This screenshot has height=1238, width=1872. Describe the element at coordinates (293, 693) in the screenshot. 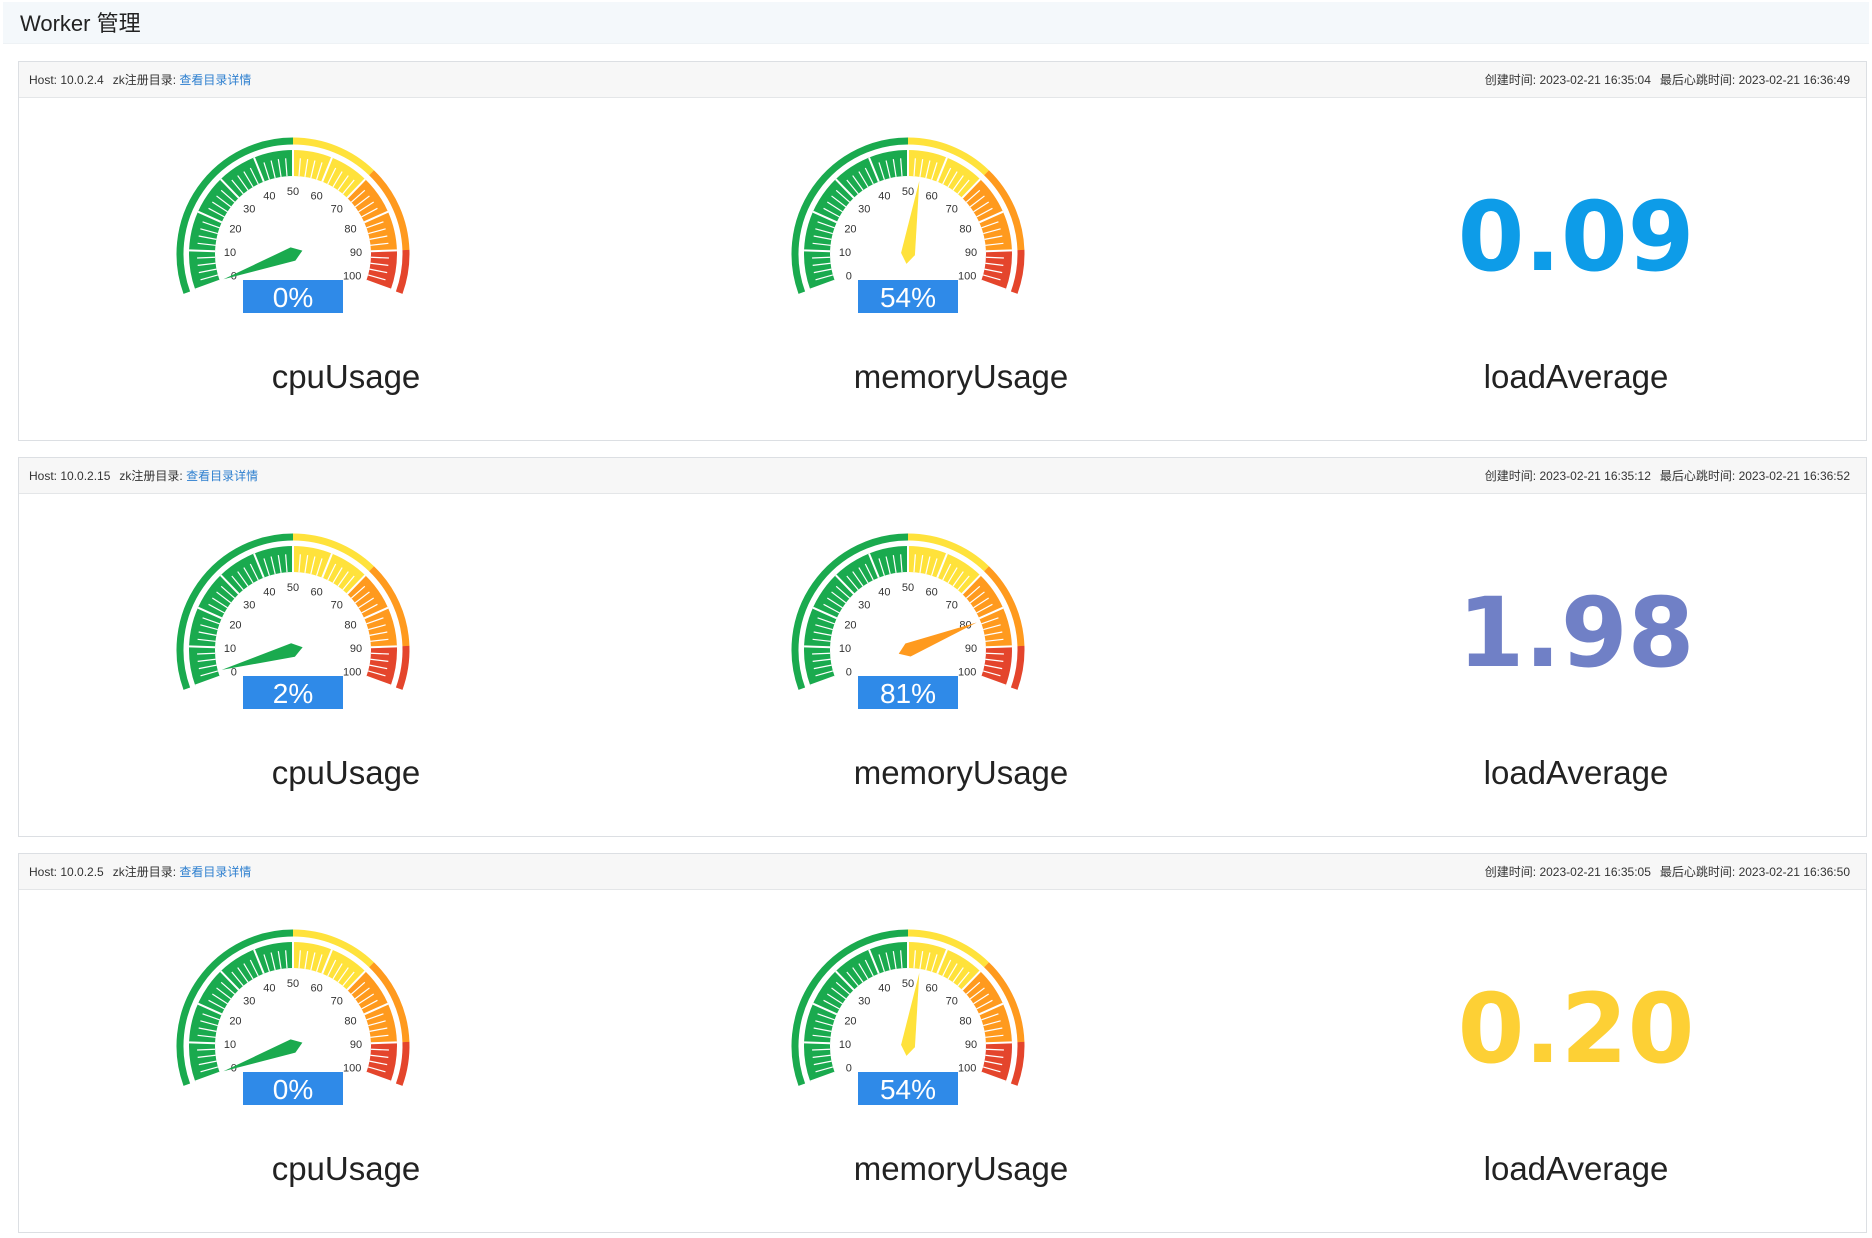

I see `gauge-value-text: 2%` at that location.